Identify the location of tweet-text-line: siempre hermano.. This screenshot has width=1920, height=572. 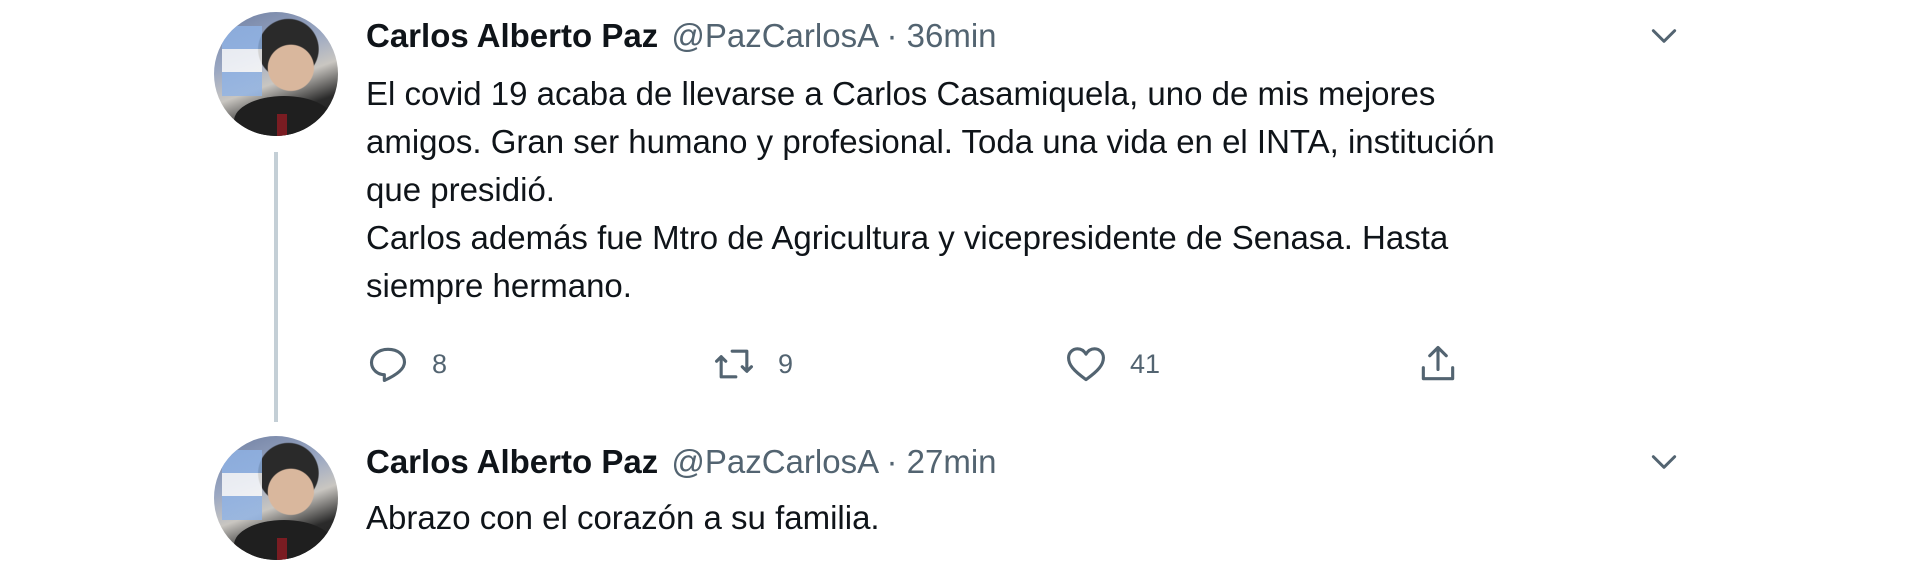
(499, 285).